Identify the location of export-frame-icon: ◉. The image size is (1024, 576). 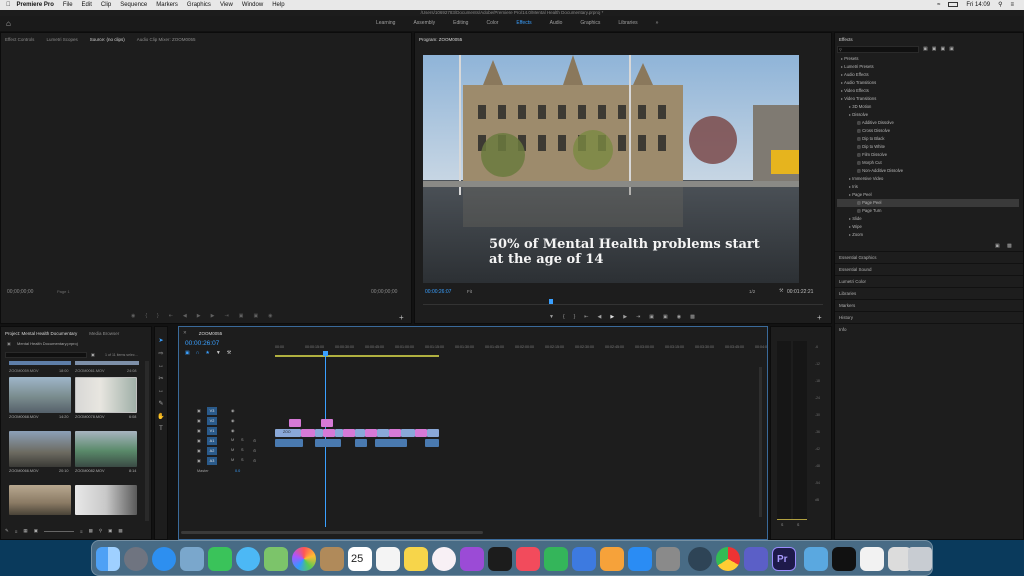
(270, 316).